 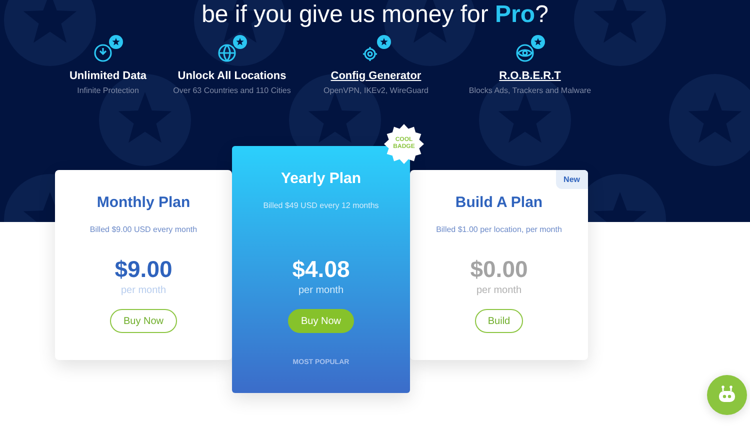 I want to click on feature-title: Unlock All Locations, so click(x=232, y=76).